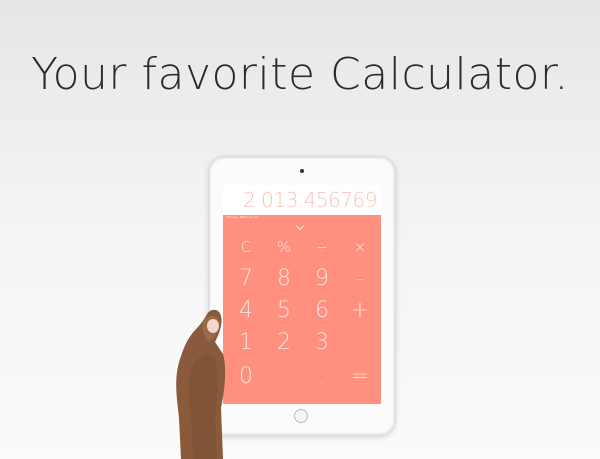 Image resolution: width=600 pixels, height=459 pixels. What do you see at coordinates (302, 218) in the screenshot?
I see `status-bar: Monday, February 24` at bounding box center [302, 218].